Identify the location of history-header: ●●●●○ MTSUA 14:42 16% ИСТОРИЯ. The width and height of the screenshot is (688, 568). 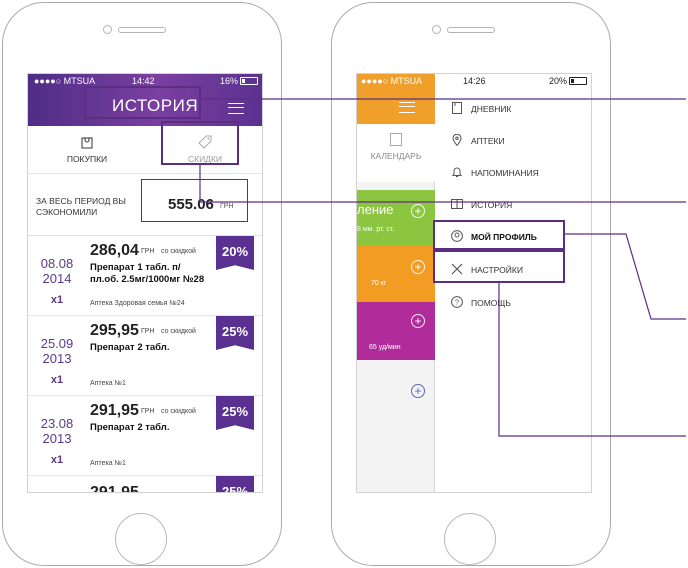
(145, 100).